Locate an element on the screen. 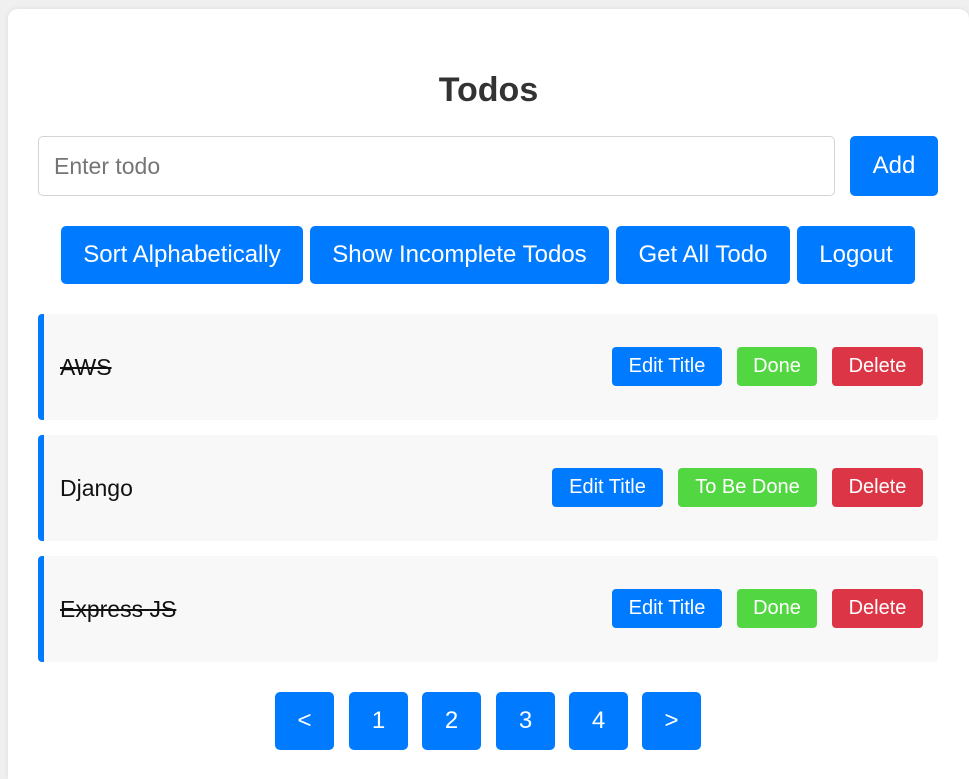 Image resolution: width=969 pixels, height=779 pixels. page-button-2: 2 is located at coordinates (451, 721).